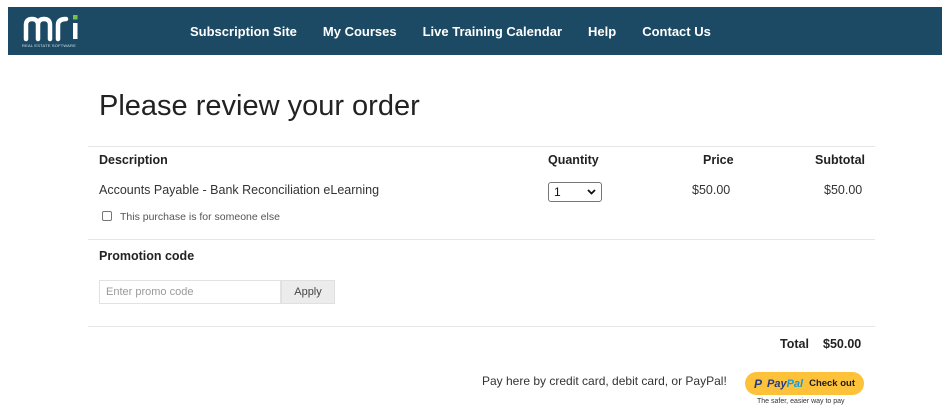 Image resolution: width=942 pixels, height=409 pixels. What do you see at coordinates (840, 160) in the screenshot?
I see `column-header-subtotal: Subtotal` at bounding box center [840, 160].